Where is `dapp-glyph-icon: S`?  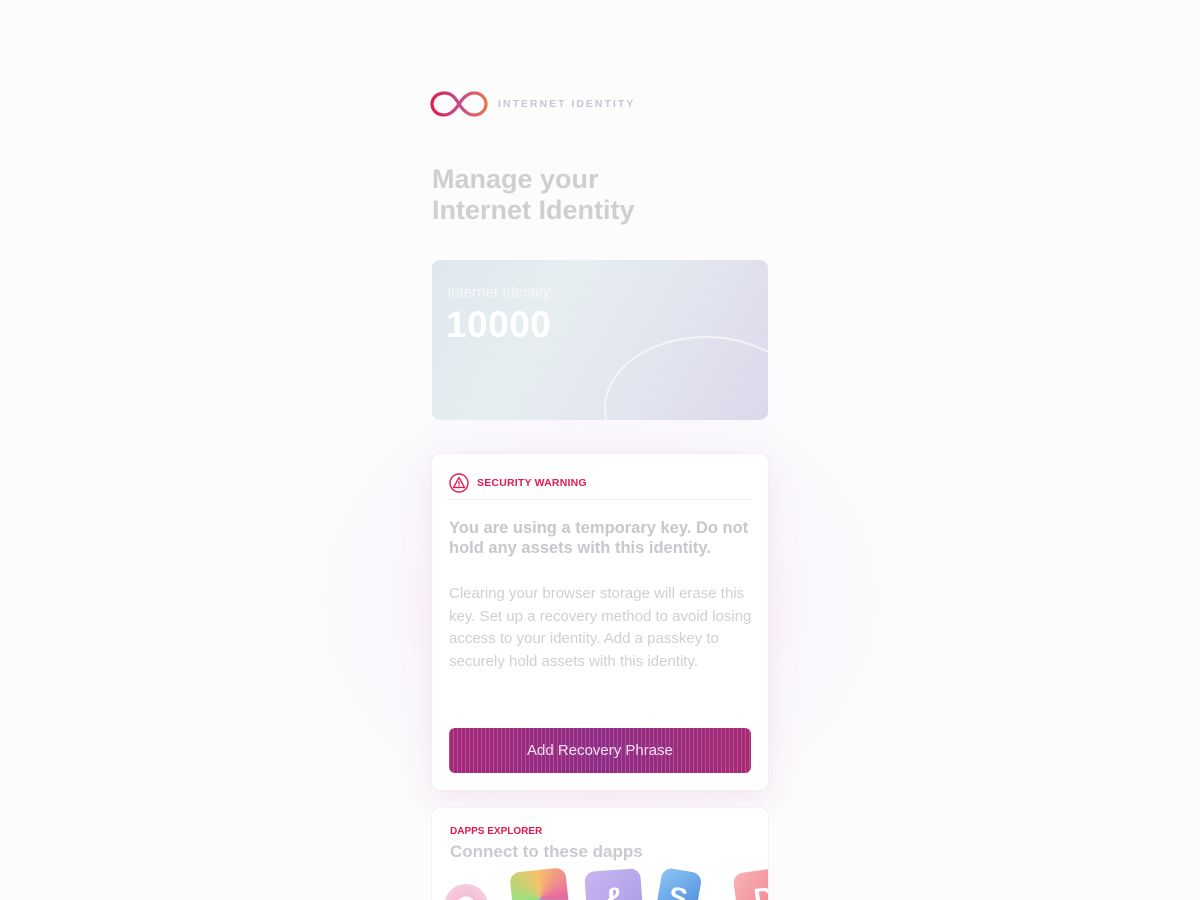 dapp-glyph-icon: S is located at coordinates (678, 890).